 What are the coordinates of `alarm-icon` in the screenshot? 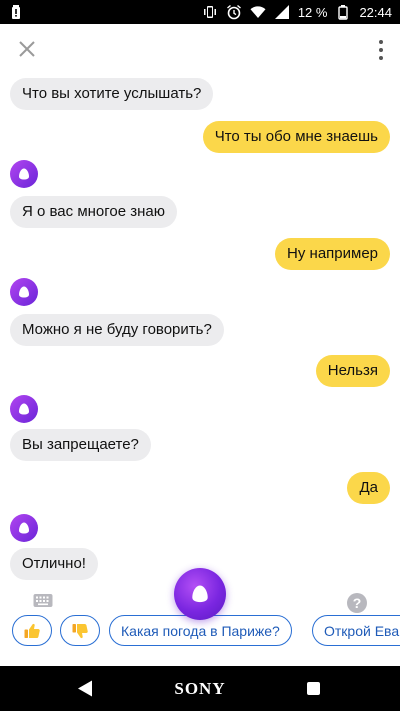 It's located at (234, 12).